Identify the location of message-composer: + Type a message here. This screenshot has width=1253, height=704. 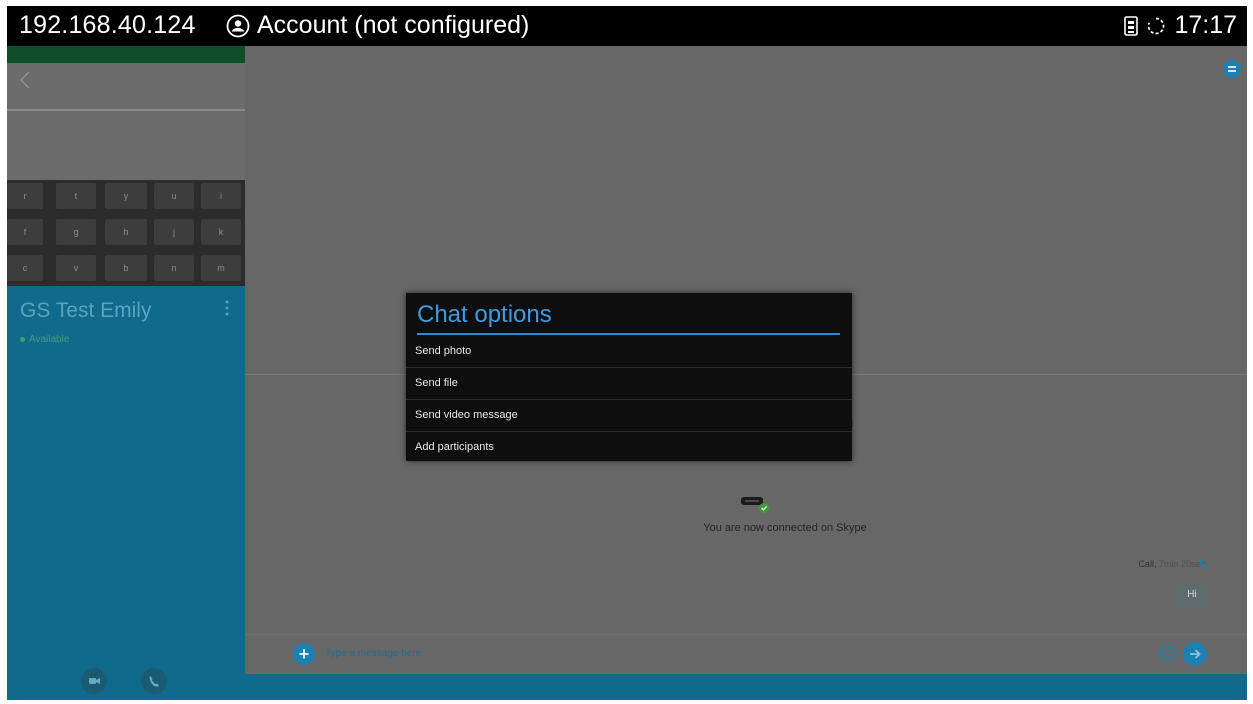
(746, 654).